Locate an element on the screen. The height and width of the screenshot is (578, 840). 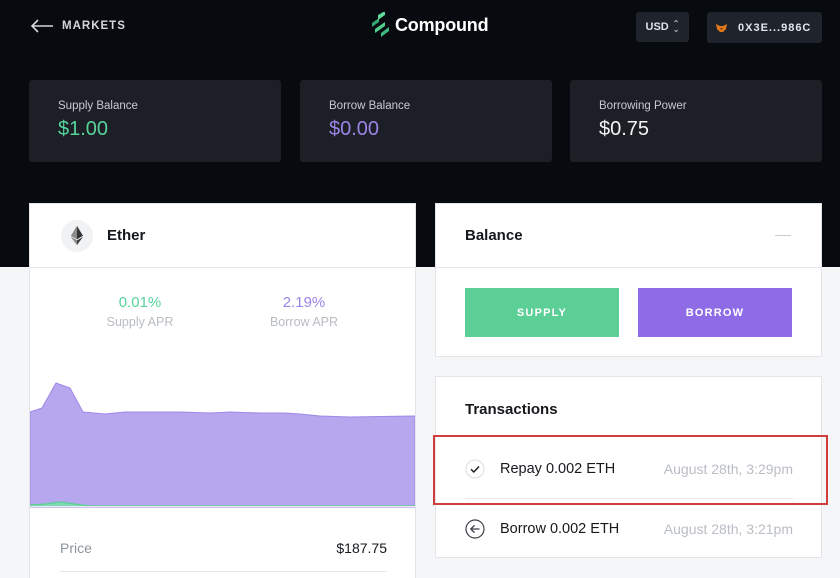
borrowing-power-label: Borrowing Power is located at coordinates (643, 106).